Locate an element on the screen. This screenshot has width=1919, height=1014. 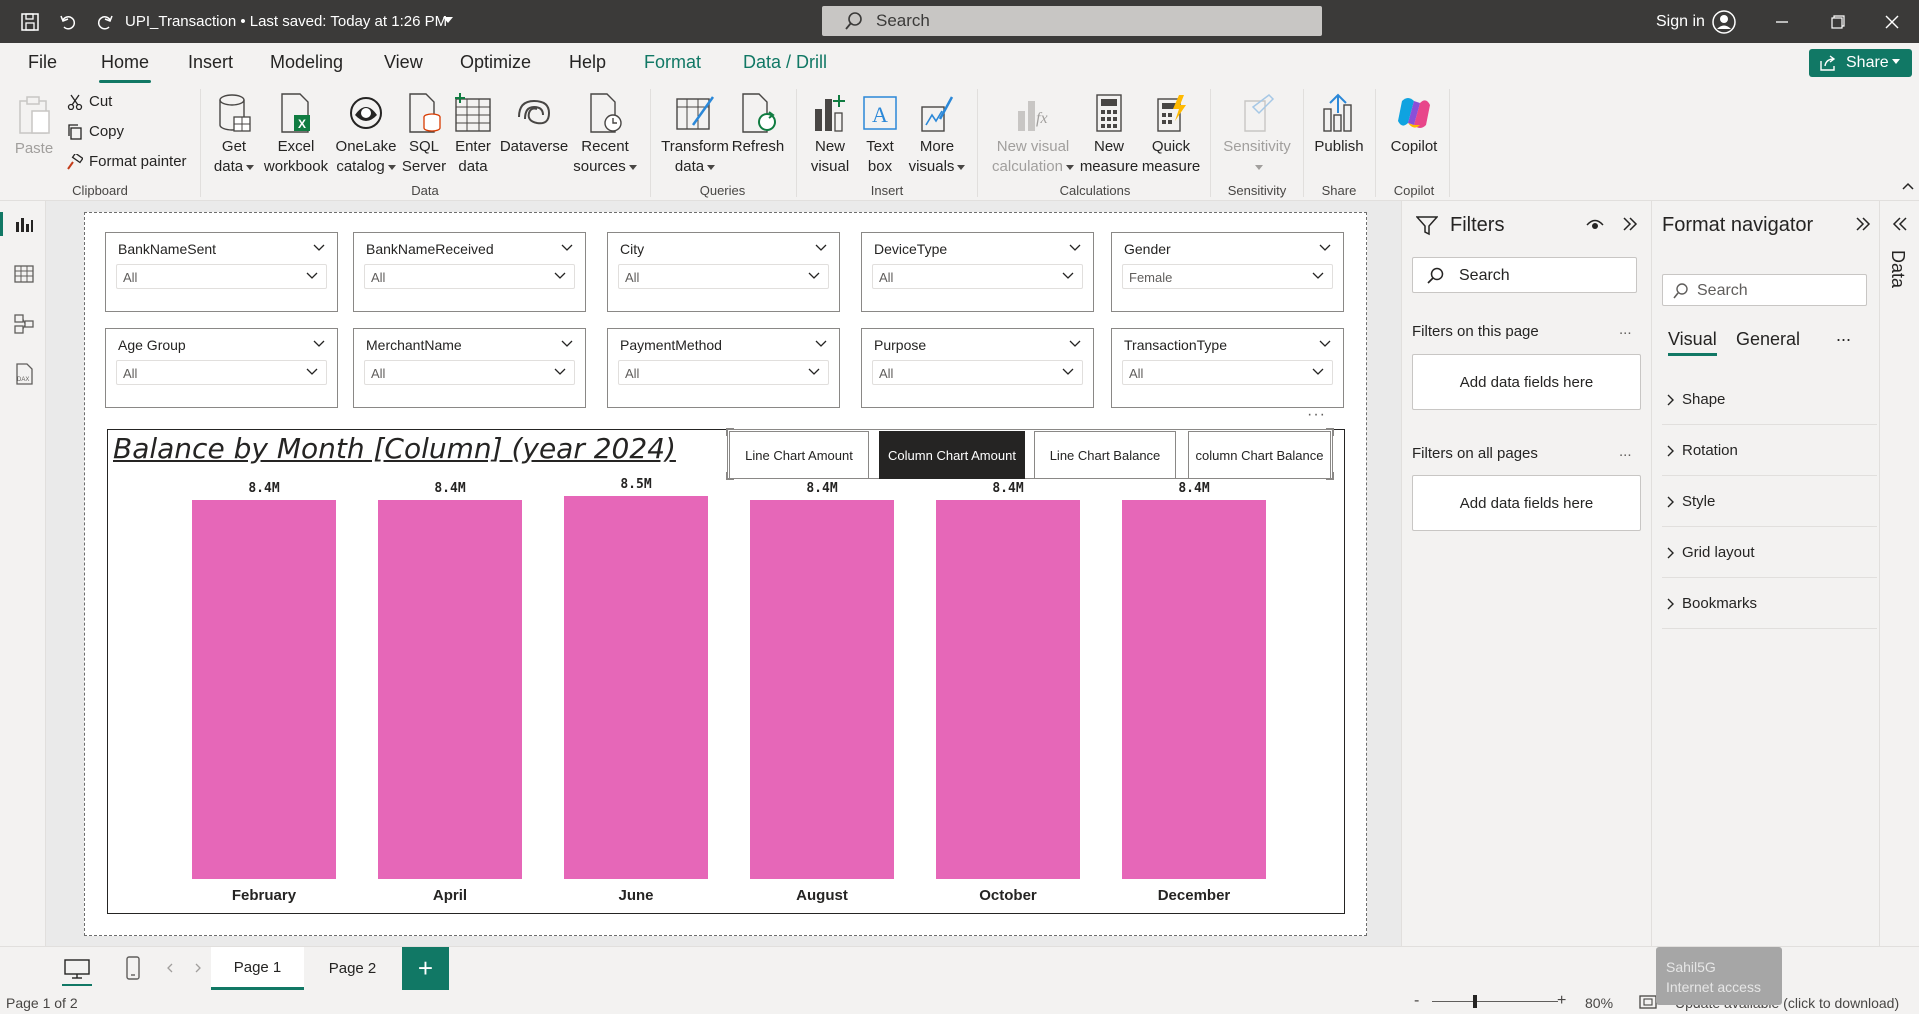
sign-in-link: Sign in is located at coordinates (1680, 22).